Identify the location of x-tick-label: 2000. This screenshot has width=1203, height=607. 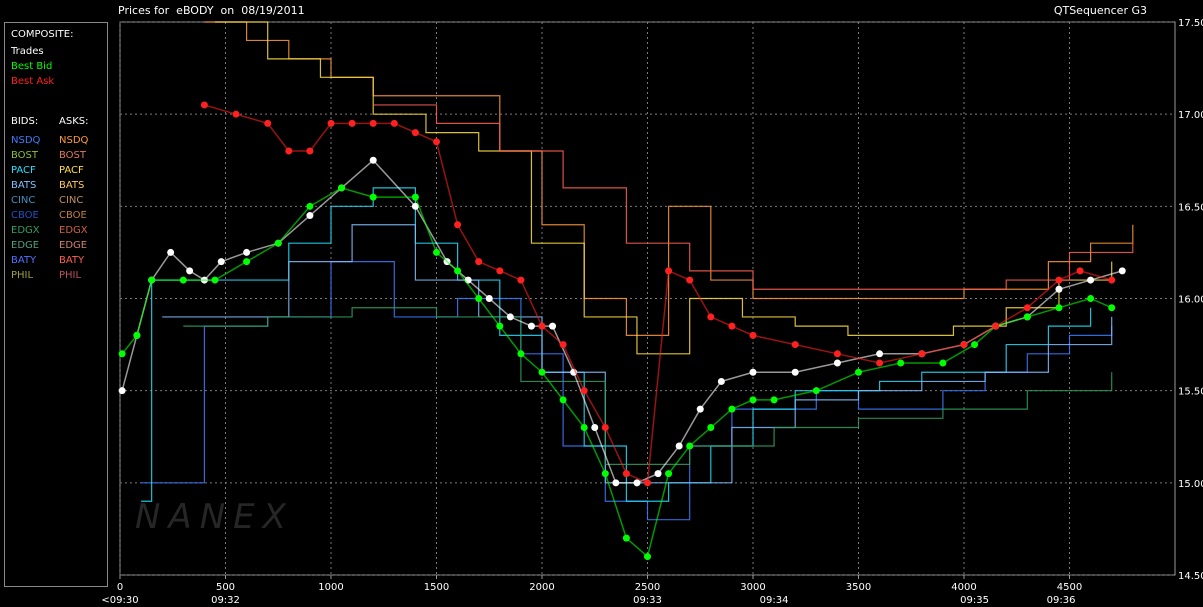
(541, 587).